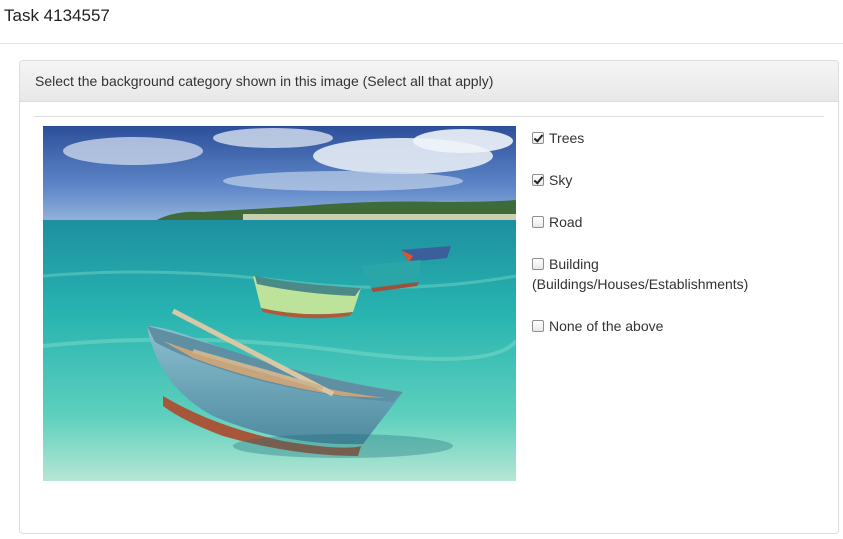 The width and height of the screenshot is (843, 539). I want to click on building-sublabel: (Buildings/Houses/Establishments), so click(640, 284).